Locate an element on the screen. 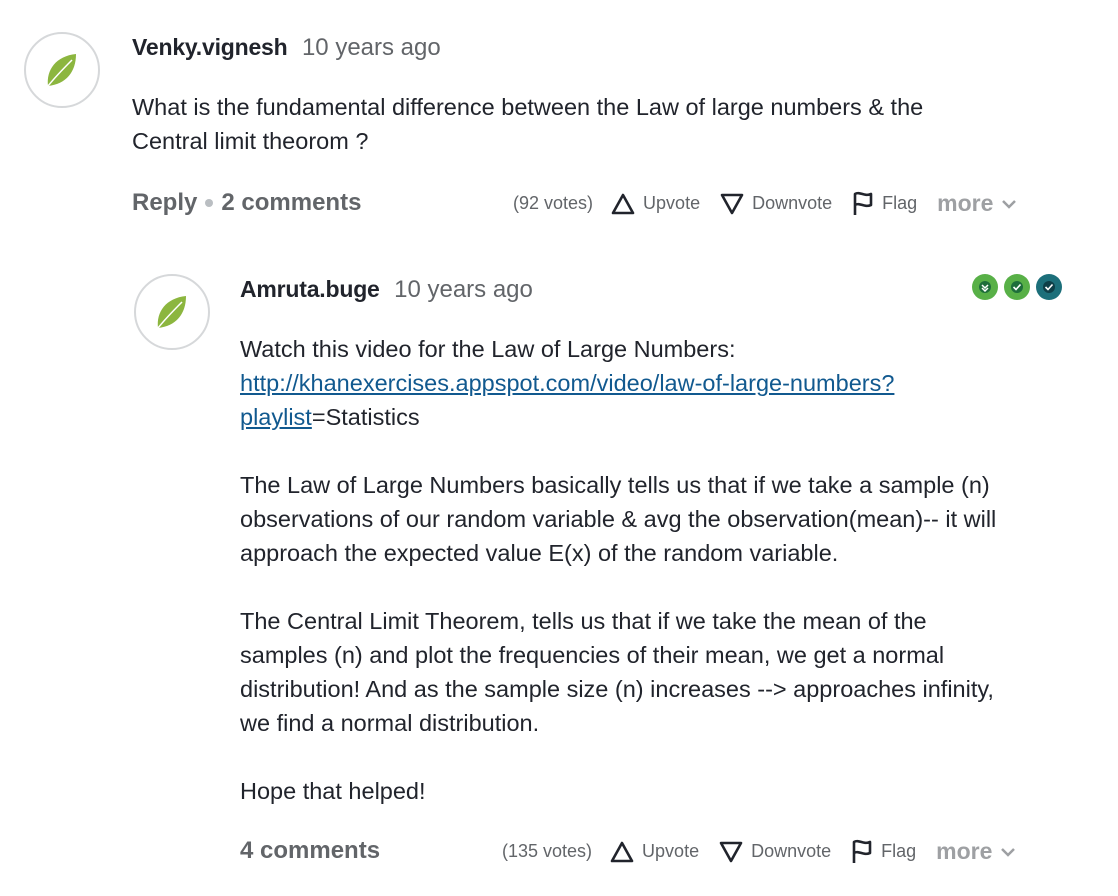  vote-count: (135 votes) is located at coordinates (547, 851).